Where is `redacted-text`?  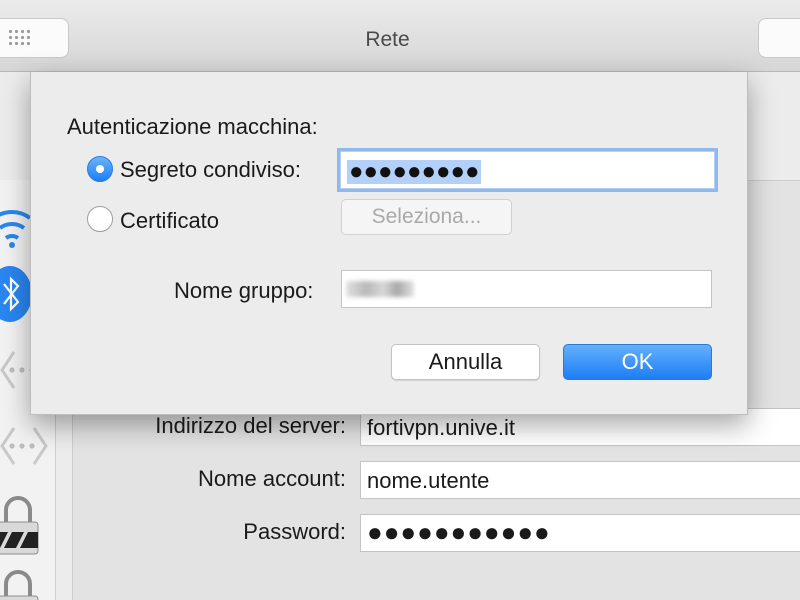 redacted-text is located at coordinates (380, 289).